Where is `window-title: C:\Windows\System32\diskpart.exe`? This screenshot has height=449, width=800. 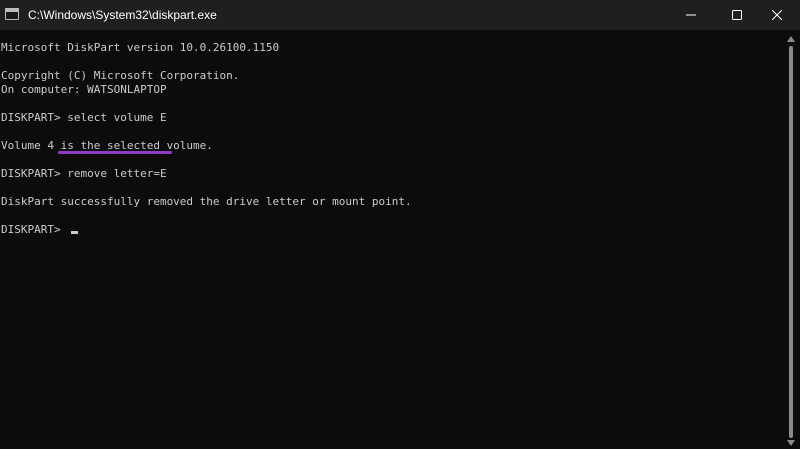
window-title: C:\Windows\System32\diskpart.exe is located at coordinates (122, 15).